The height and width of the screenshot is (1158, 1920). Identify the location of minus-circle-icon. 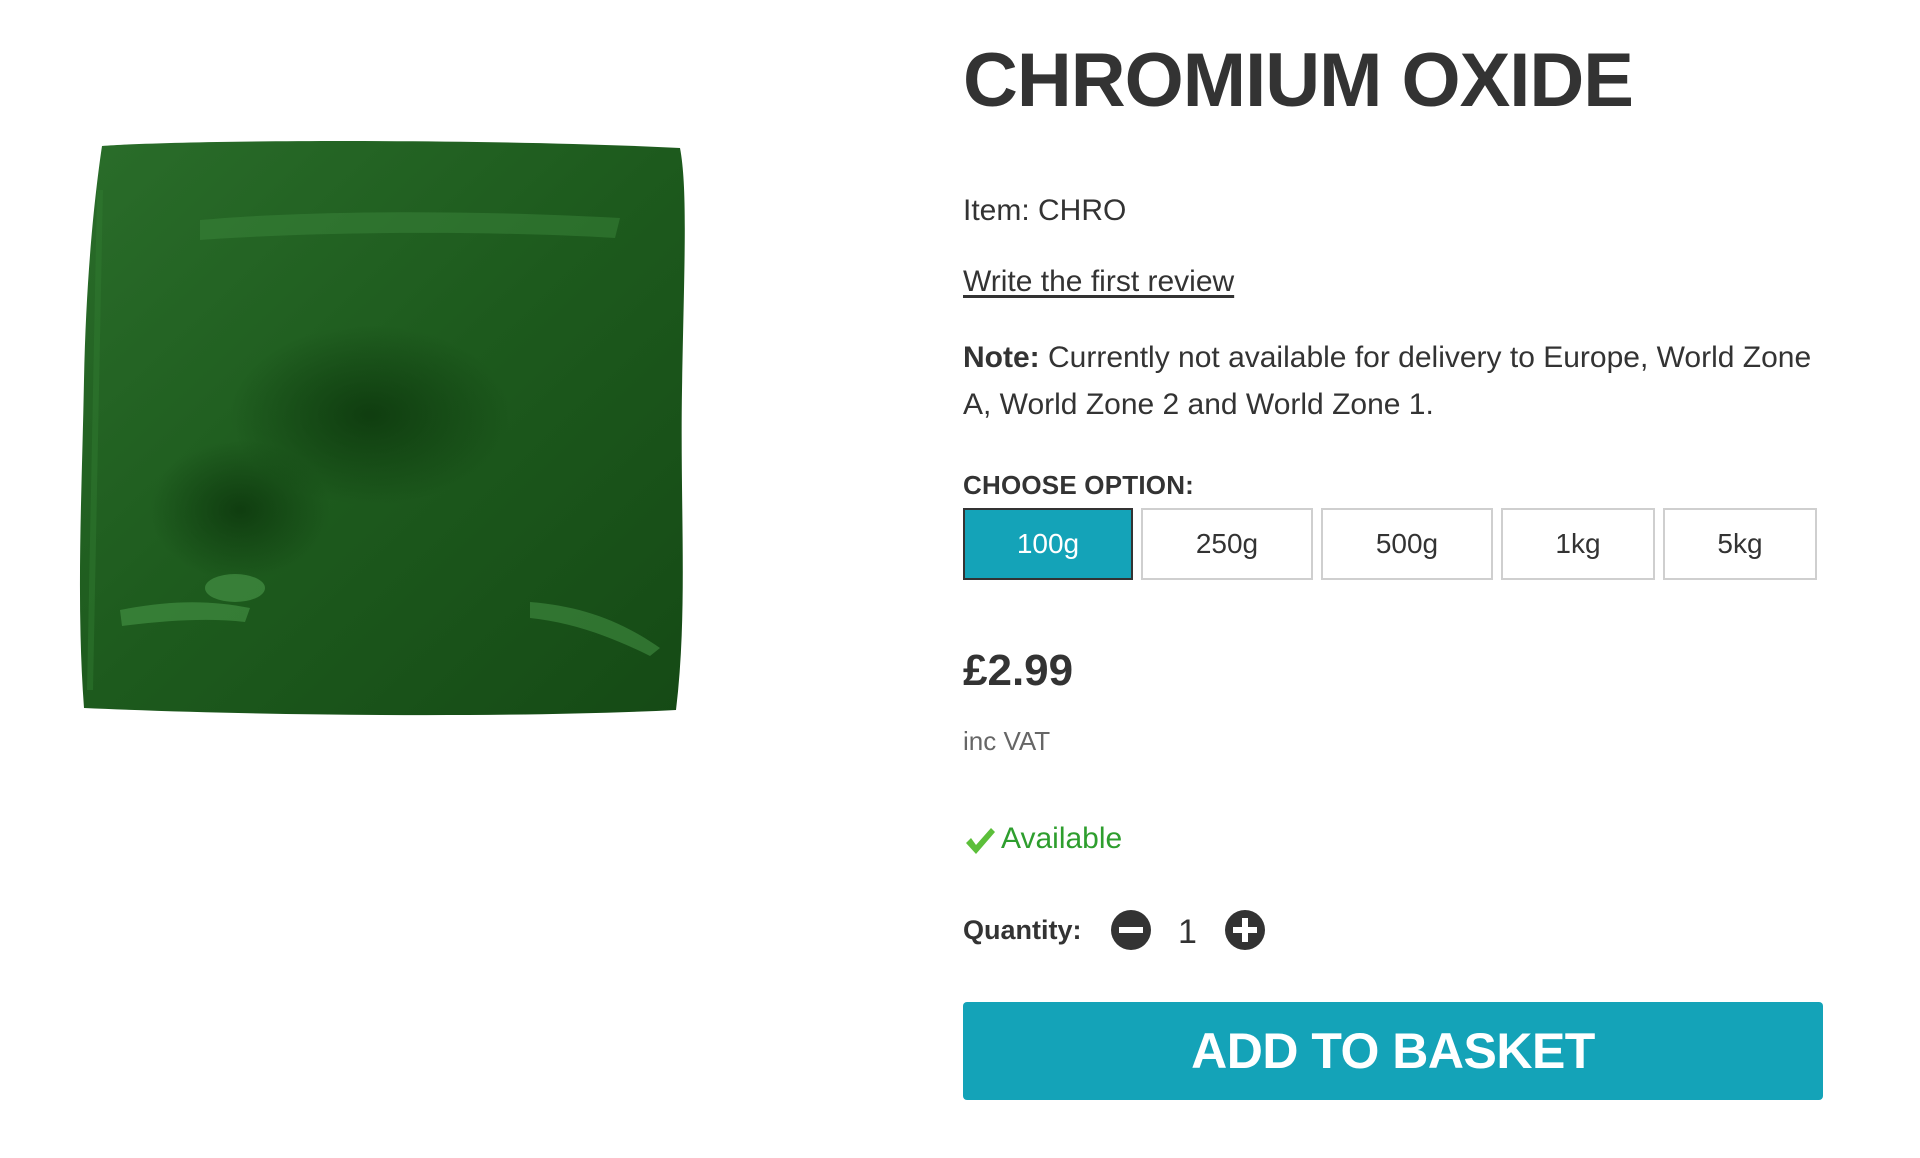
(1131, 930).